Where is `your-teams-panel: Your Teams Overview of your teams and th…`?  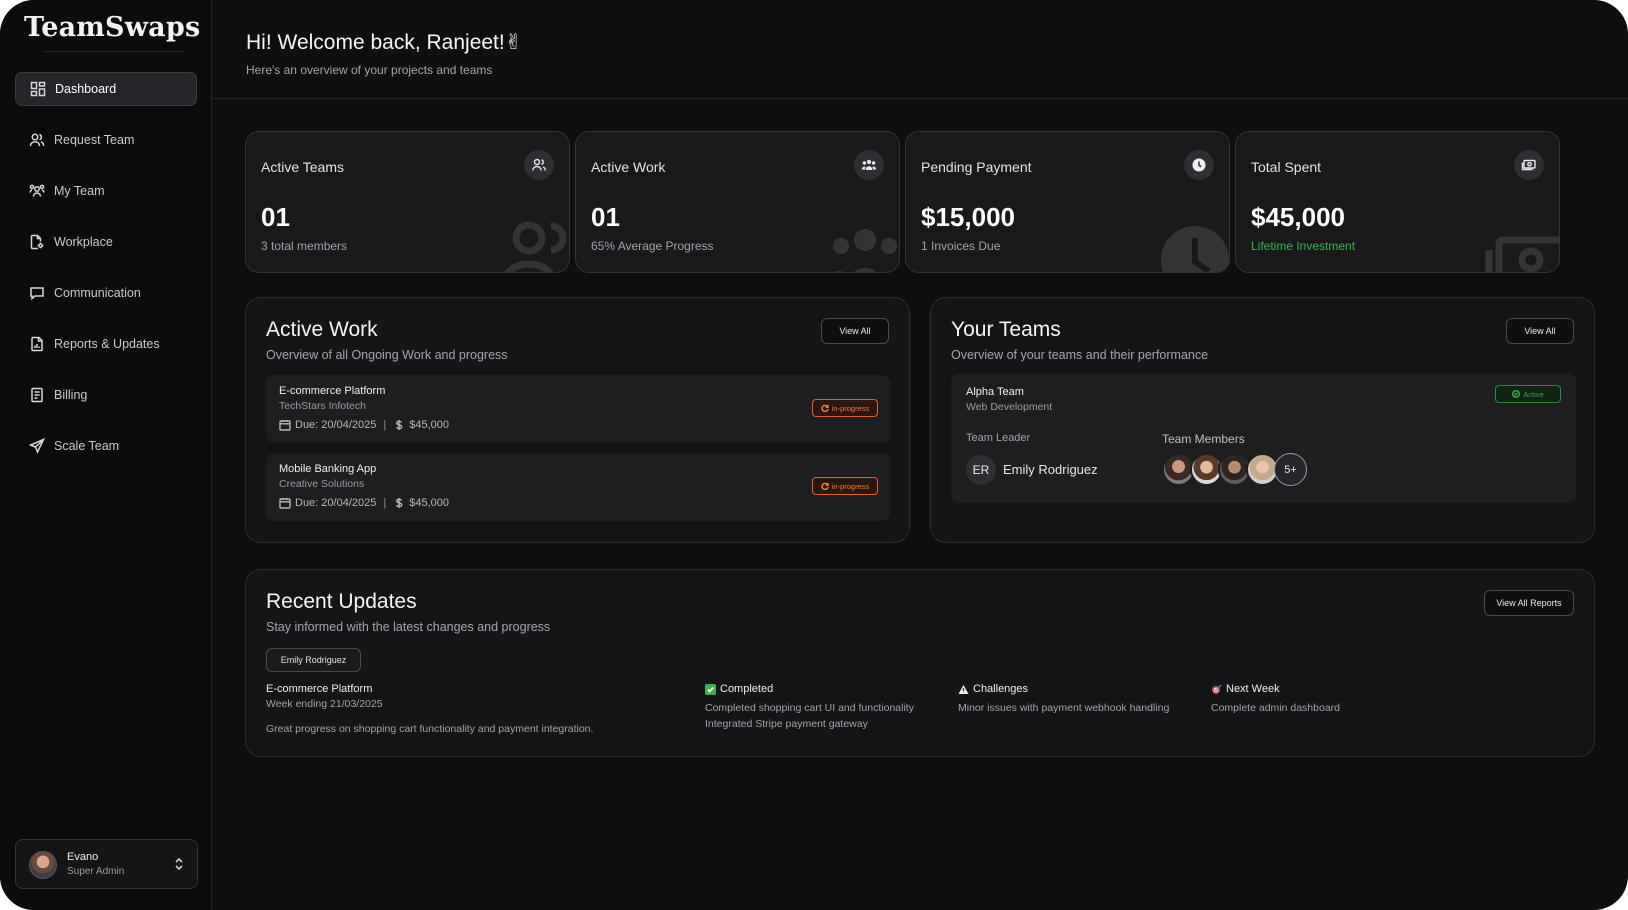 your-teams-panel: Your Teams Overview of your teams and th… is located at coordinates (1262, 420).